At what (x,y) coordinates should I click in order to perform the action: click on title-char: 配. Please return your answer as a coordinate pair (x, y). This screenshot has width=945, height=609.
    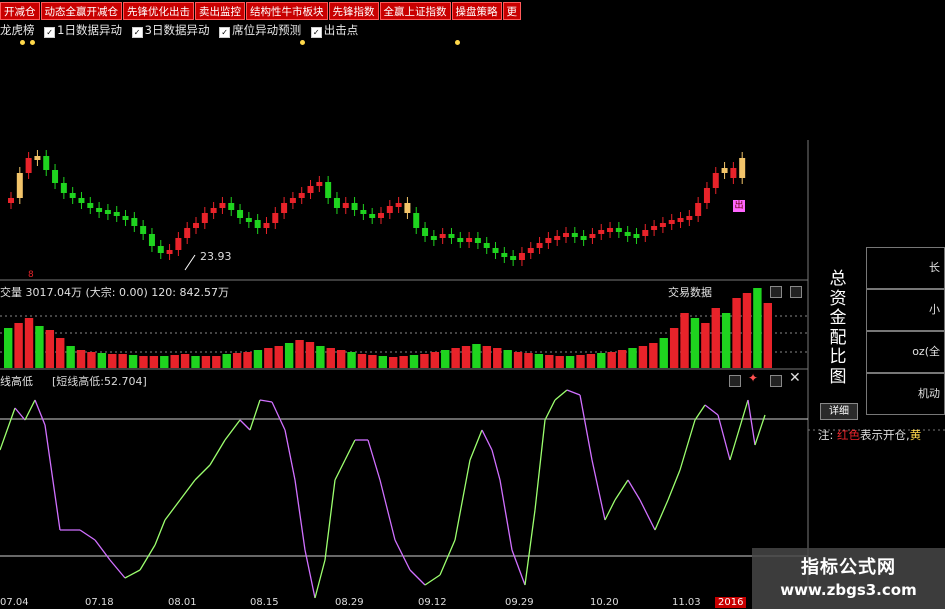
    Looking at the image, I should click on (838, 337).